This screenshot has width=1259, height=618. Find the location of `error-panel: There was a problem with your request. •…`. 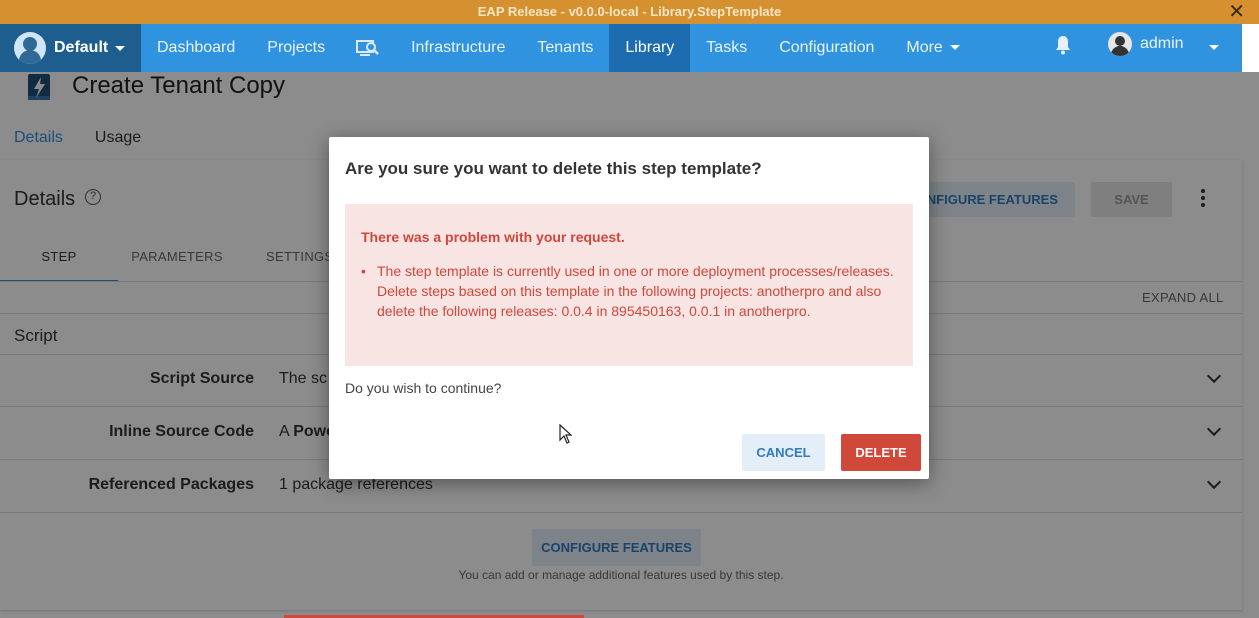

error-panel: There was a problem with your request. •… is located at coordinates (629, 285).